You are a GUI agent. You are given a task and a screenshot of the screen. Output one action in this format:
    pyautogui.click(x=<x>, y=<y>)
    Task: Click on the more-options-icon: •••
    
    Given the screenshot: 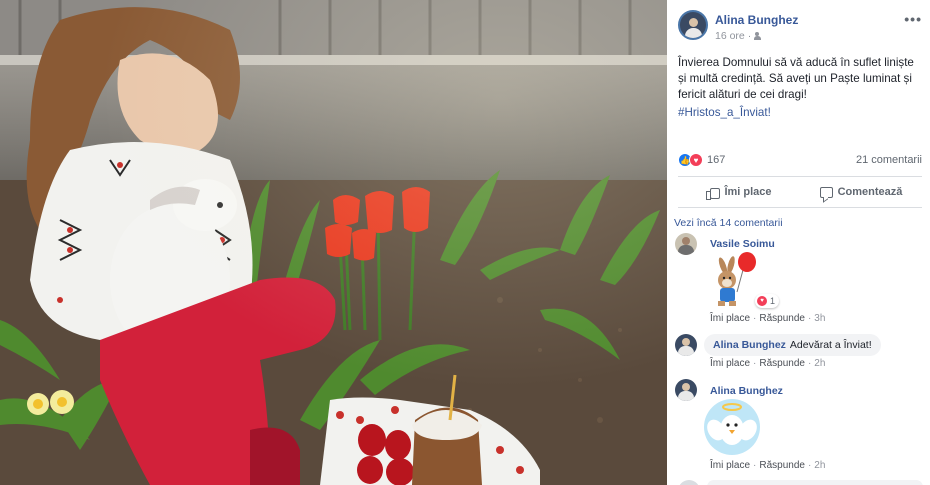 What is the action you would take?
    pyautogui.click(x=913, y=19)
    